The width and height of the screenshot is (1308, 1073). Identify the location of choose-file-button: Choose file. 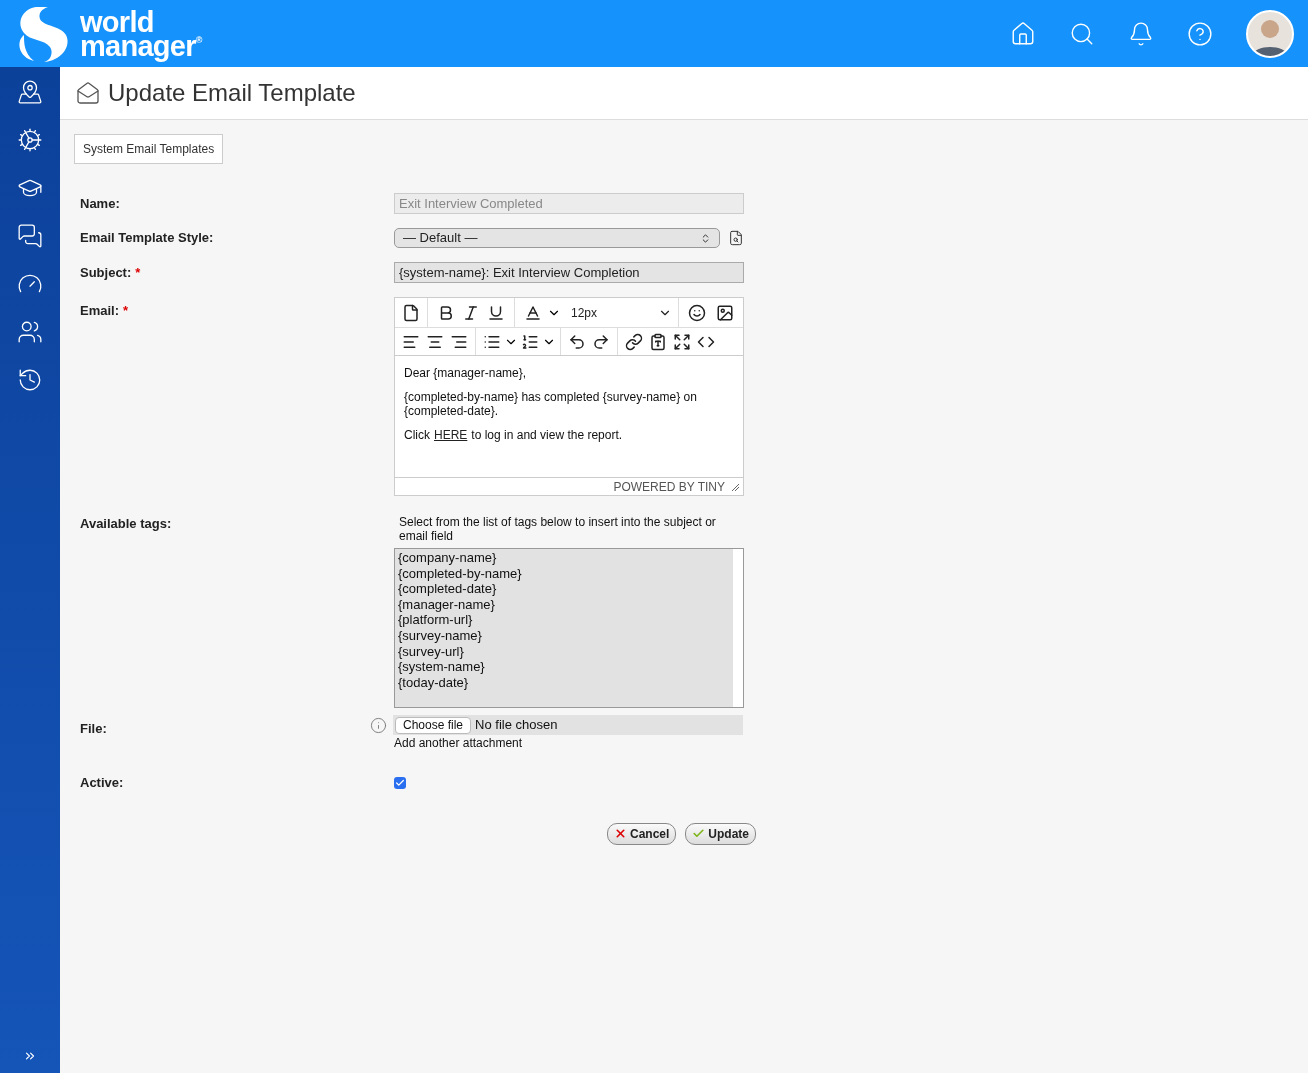
(433, 725).